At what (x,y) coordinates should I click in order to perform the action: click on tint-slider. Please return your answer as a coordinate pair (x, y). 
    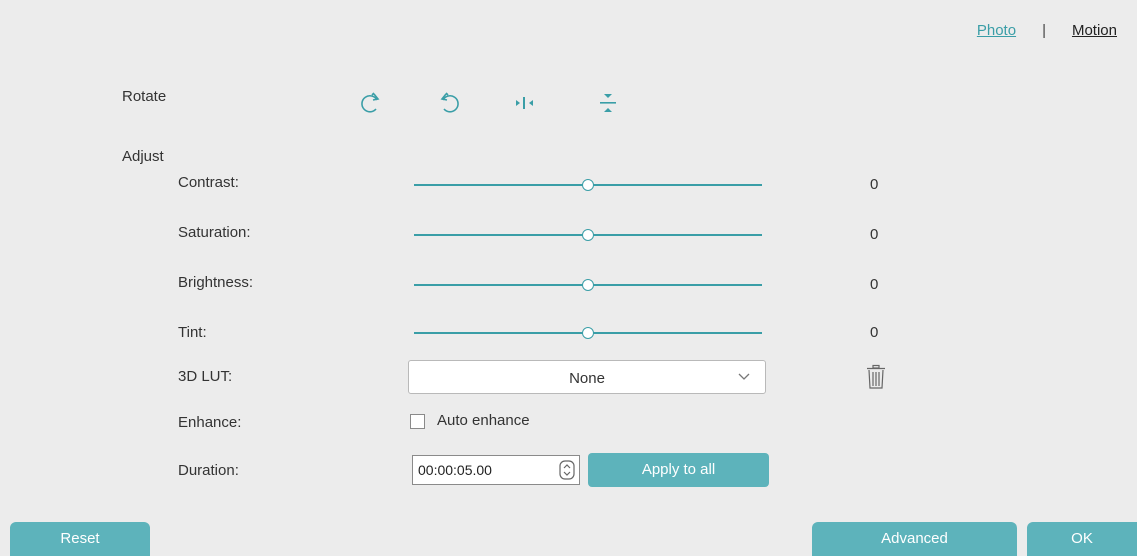
    Looking at the image, I should click on (588, 333).